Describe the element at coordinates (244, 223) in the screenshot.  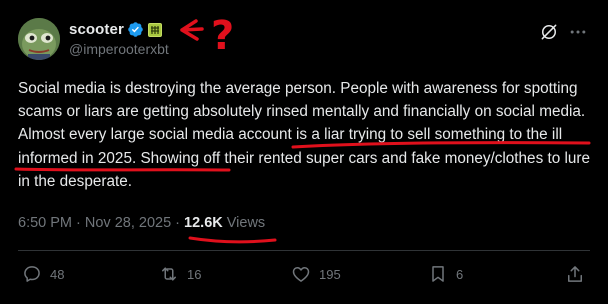
I see `views-label: Views` at that location.